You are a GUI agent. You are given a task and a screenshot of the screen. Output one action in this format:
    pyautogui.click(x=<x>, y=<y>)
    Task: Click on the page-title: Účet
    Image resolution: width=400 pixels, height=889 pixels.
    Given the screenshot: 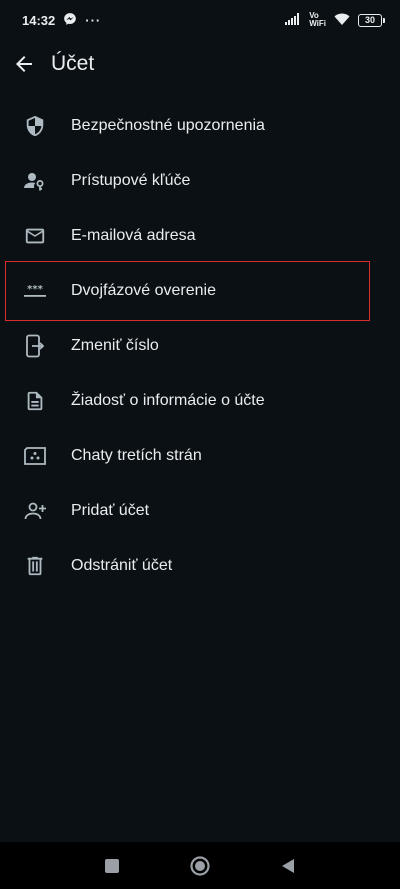 What is the action you would take?
    pyautogui.click(x=73, y=63)
    